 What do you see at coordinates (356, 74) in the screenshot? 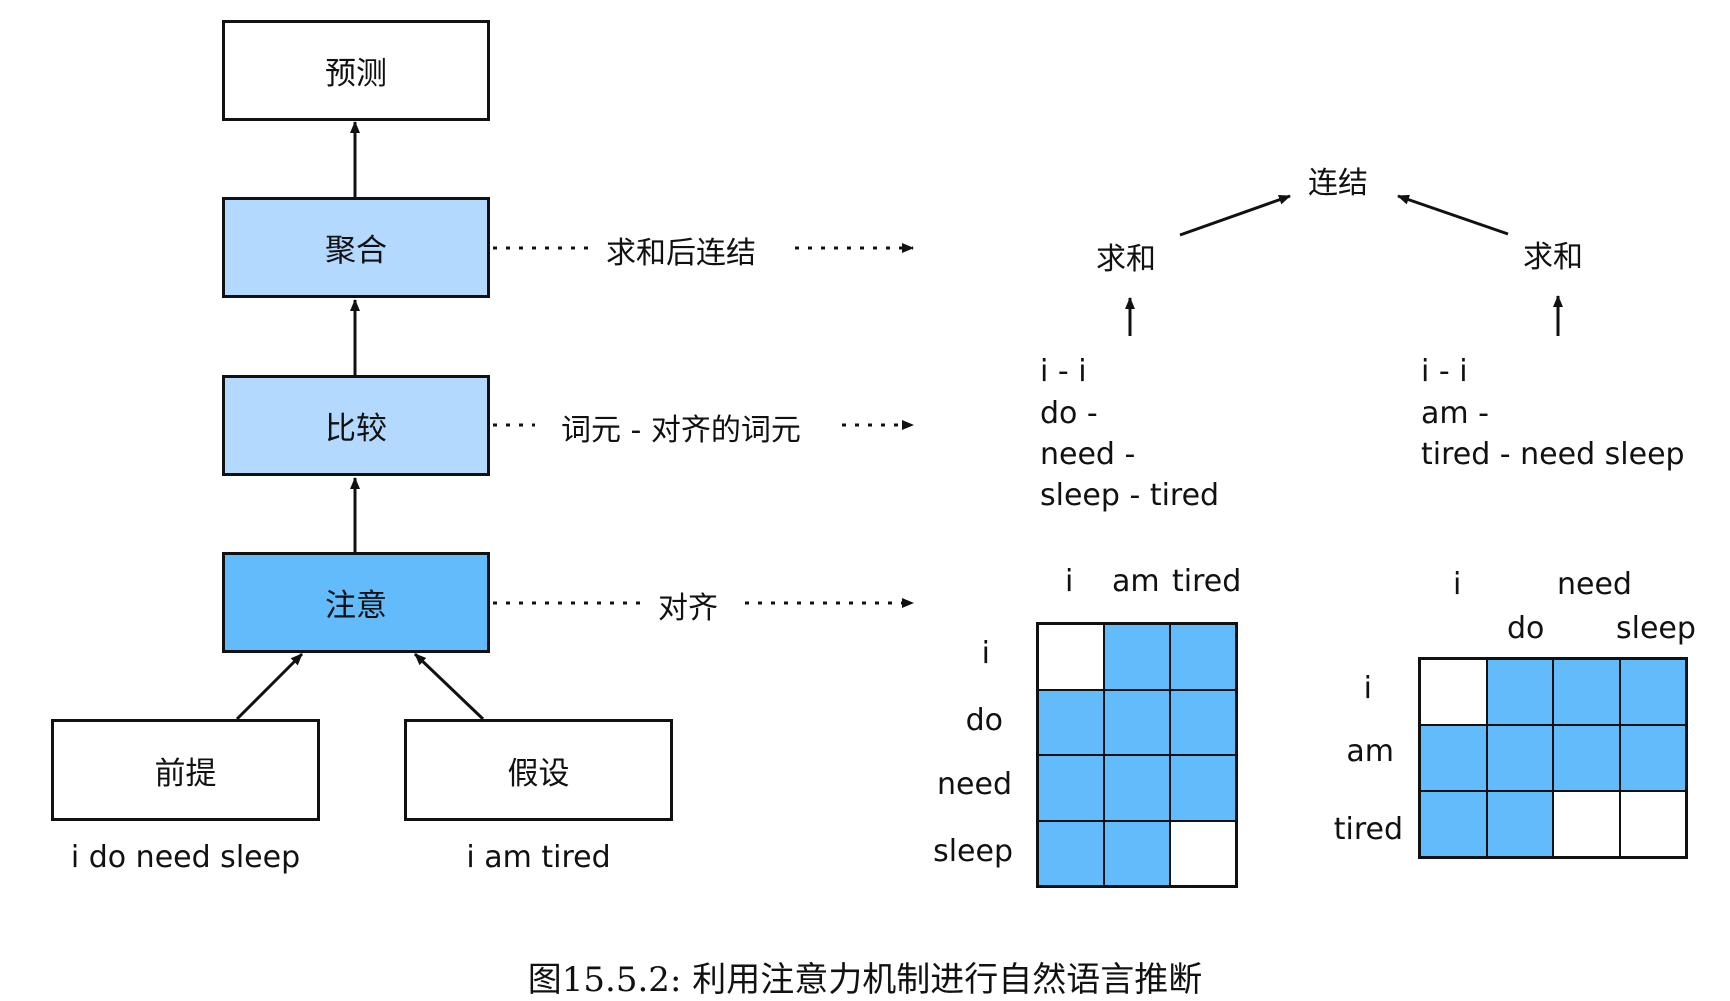
I see `predict-label: 预测` at bounding box center [356, 74].